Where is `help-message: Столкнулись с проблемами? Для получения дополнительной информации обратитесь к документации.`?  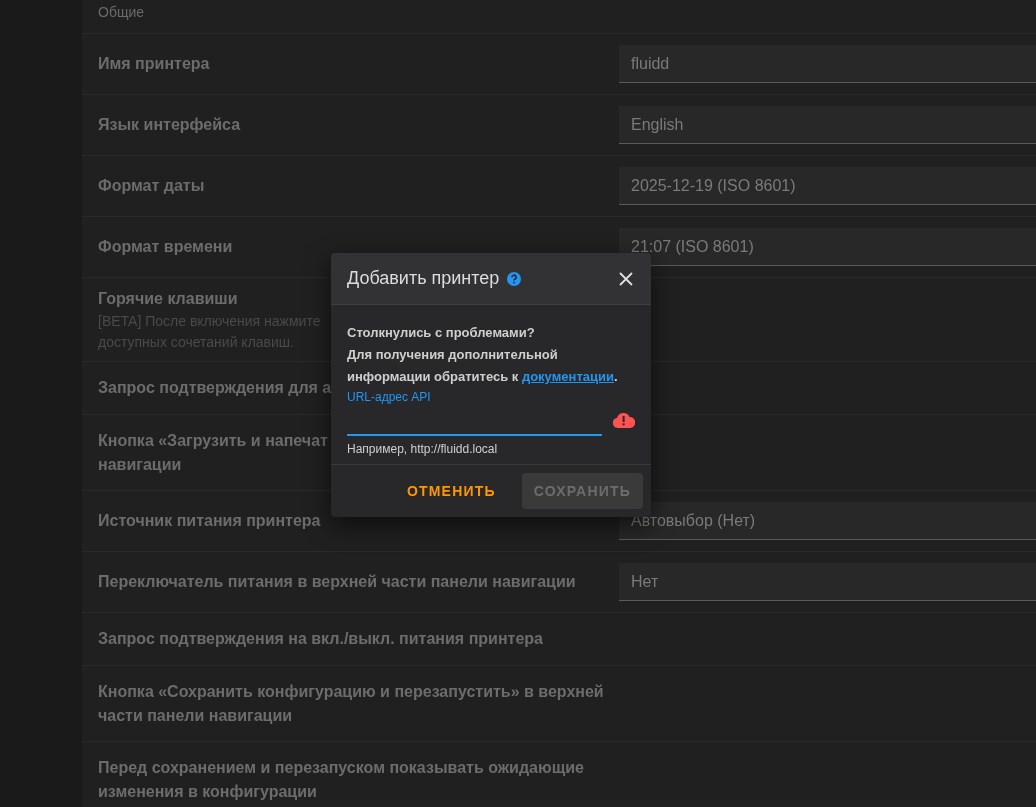 help-message: Столкнулись с проблемами? Для получения дополнительной информации обратитесь к документации. is located at coordinates (483, 355).